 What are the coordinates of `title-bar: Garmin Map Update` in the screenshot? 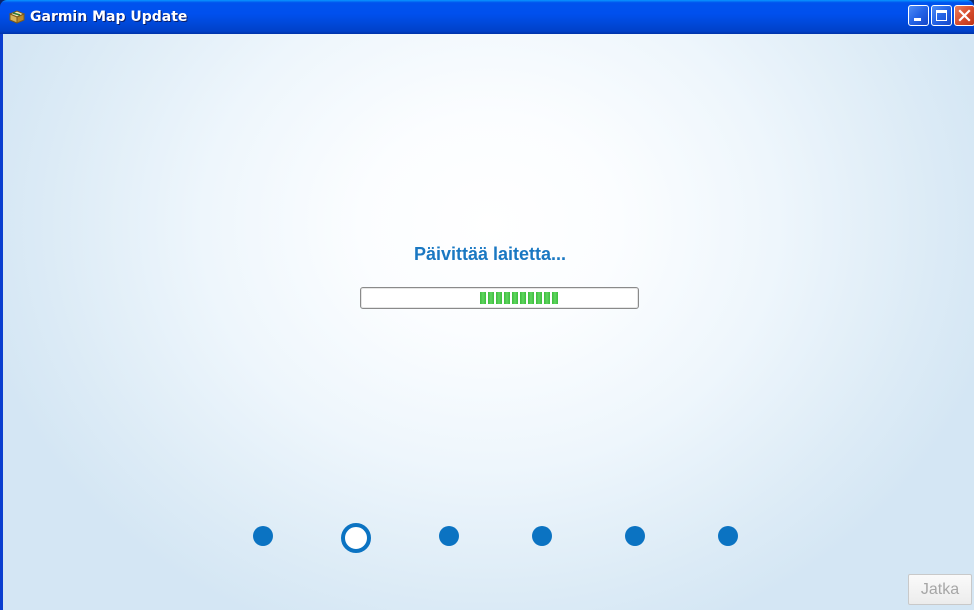 It's located at (487, 17).